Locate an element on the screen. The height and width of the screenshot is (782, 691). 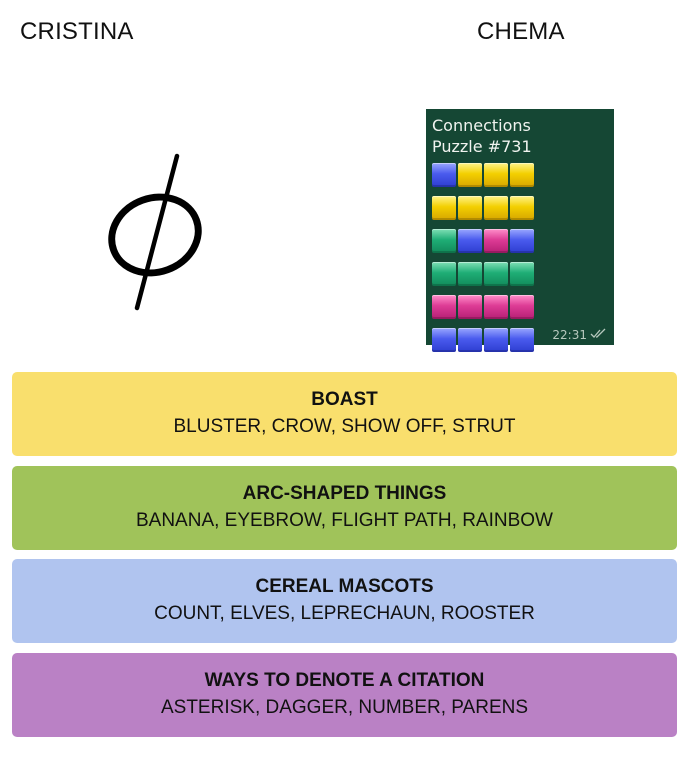
chat-meta: 22:31 is located at coordinates (579, 335).